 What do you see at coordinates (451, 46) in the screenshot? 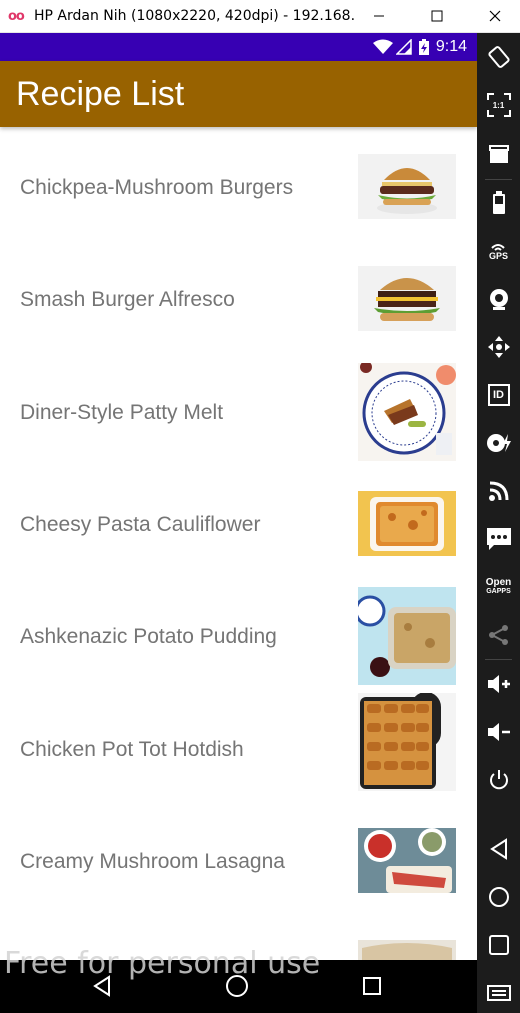
I see `status-time: 9:14` at bounding box center [451, 46].